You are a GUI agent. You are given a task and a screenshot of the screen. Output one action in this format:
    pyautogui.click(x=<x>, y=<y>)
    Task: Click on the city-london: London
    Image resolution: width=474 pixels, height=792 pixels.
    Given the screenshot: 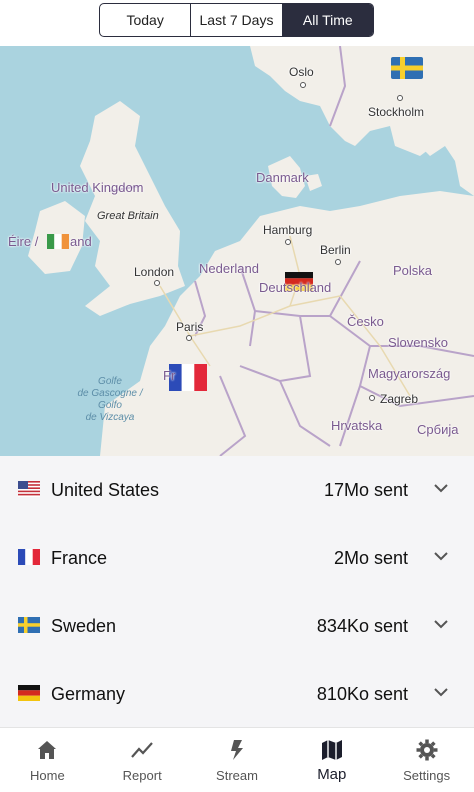 What is the action you would take?
    pyautogui.click(x=154, y=272)
    